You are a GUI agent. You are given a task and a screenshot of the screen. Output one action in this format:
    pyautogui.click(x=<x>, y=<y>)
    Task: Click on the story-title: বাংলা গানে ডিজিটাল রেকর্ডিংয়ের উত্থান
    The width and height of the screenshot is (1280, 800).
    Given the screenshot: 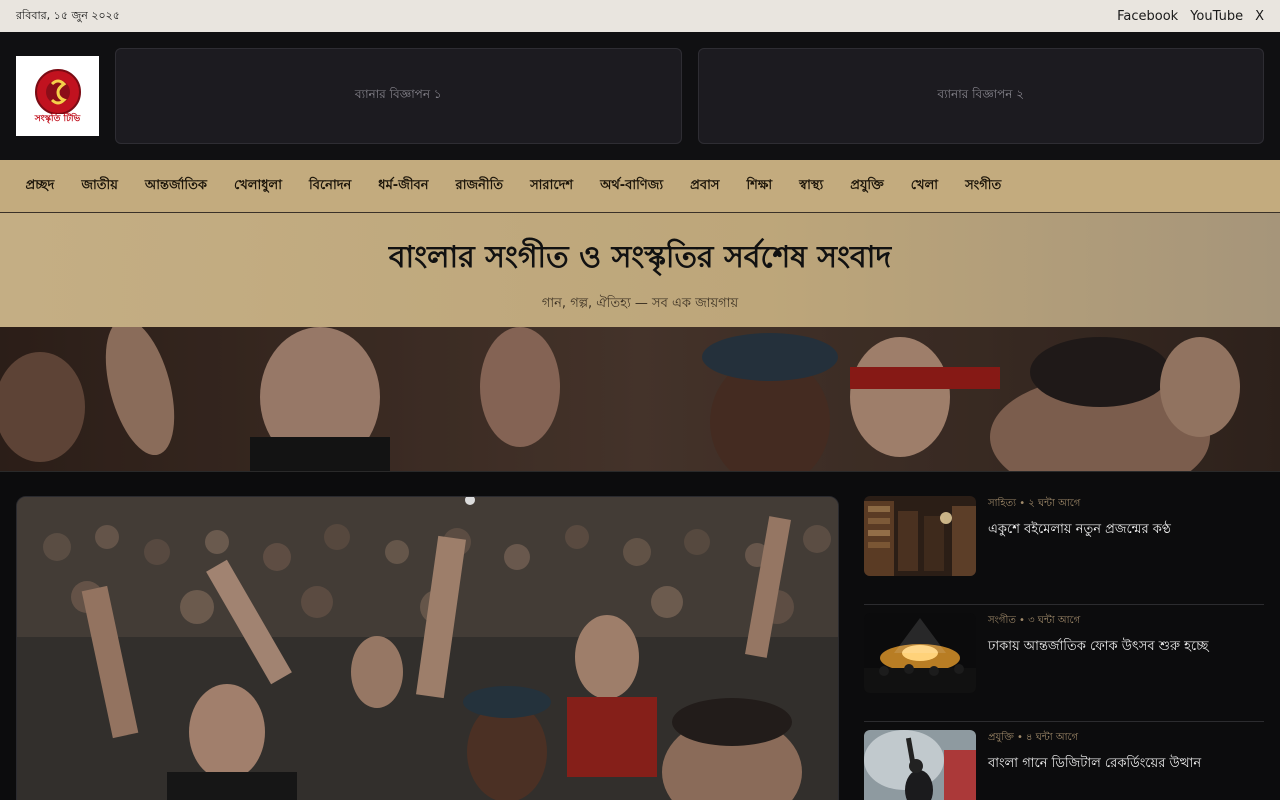 What is the action you would take?
    pyautogui.click(x=1094, y=764)
    